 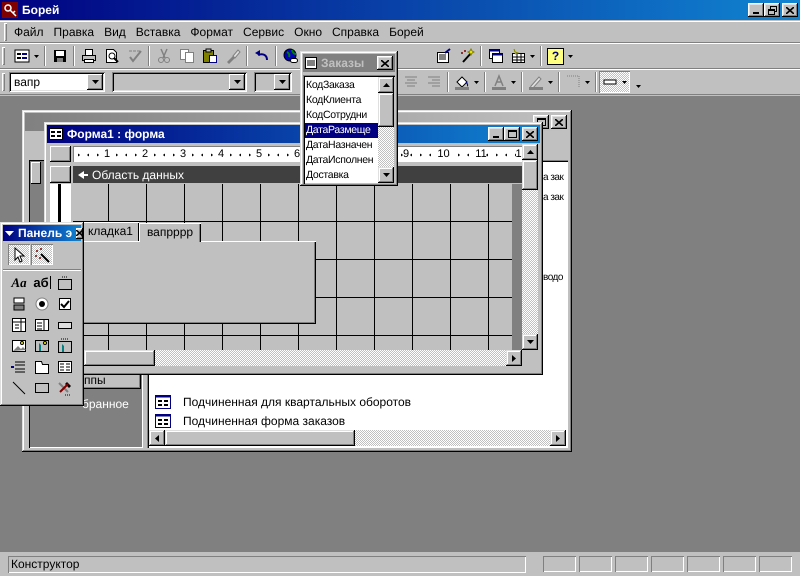 I want to click on scroll-left-button, so click(x=157, y=438).